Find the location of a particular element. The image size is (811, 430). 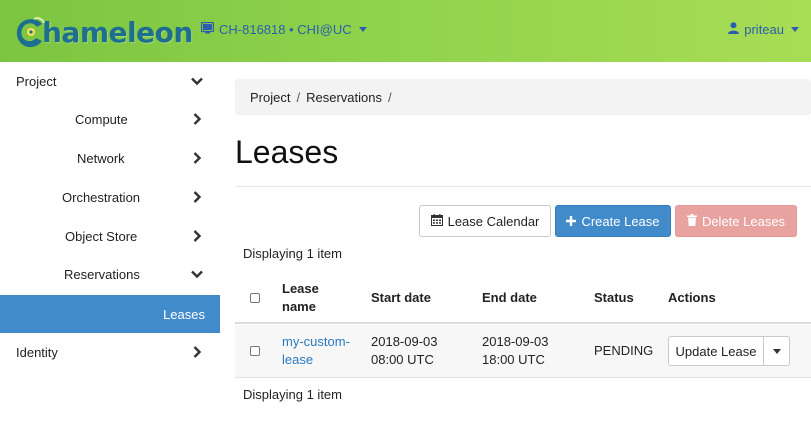

server-icon is located at coordinates (207, 29).